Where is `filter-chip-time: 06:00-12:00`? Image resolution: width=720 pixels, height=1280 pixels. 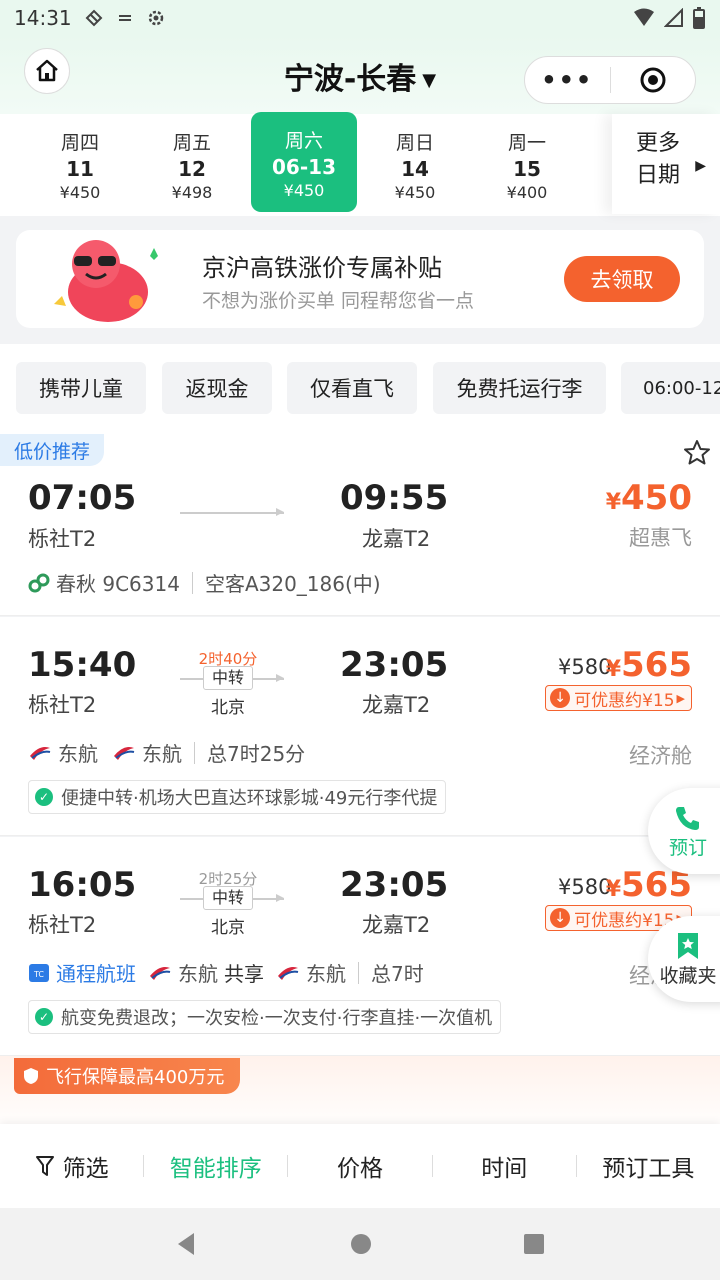 filter-chip-time: 06:00-12:00 is located at coordinates (670, 388).